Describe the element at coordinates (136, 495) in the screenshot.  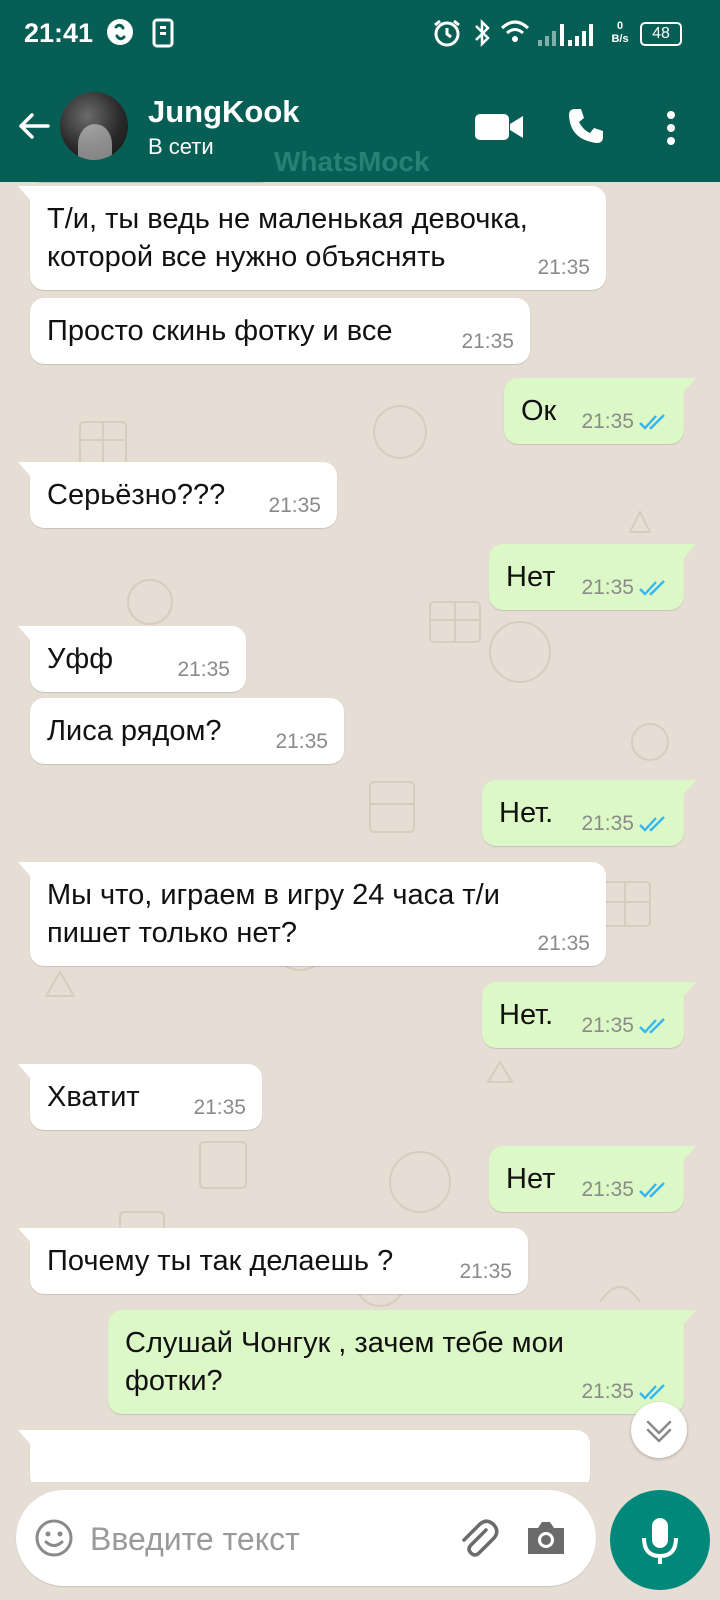
I see `message-text: Серьёзно???` at that location.